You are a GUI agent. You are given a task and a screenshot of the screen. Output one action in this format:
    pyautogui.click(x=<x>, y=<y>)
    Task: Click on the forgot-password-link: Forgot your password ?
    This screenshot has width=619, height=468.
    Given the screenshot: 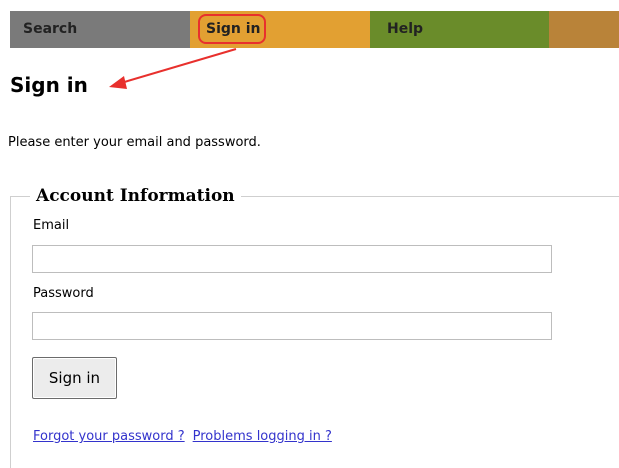 What is the action you would take?
    pyautogui.click(x=109, y=436)
    